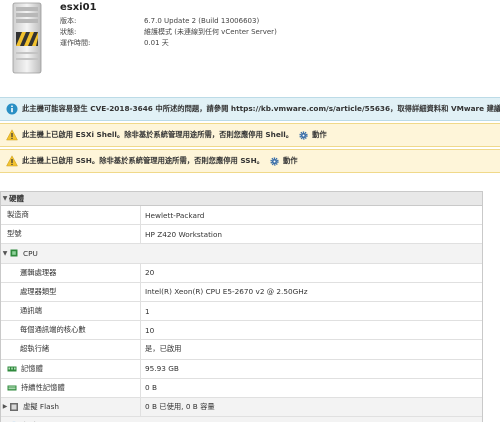 This screenshot has height=422, width=500. I want to click on expand-triangle-icon: ▶, so click(5, 406).